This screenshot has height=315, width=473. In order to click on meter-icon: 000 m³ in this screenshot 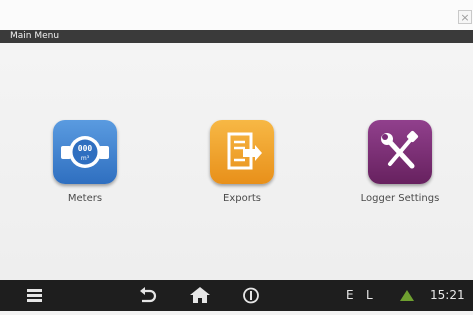, I will do `click(85, 152)`.